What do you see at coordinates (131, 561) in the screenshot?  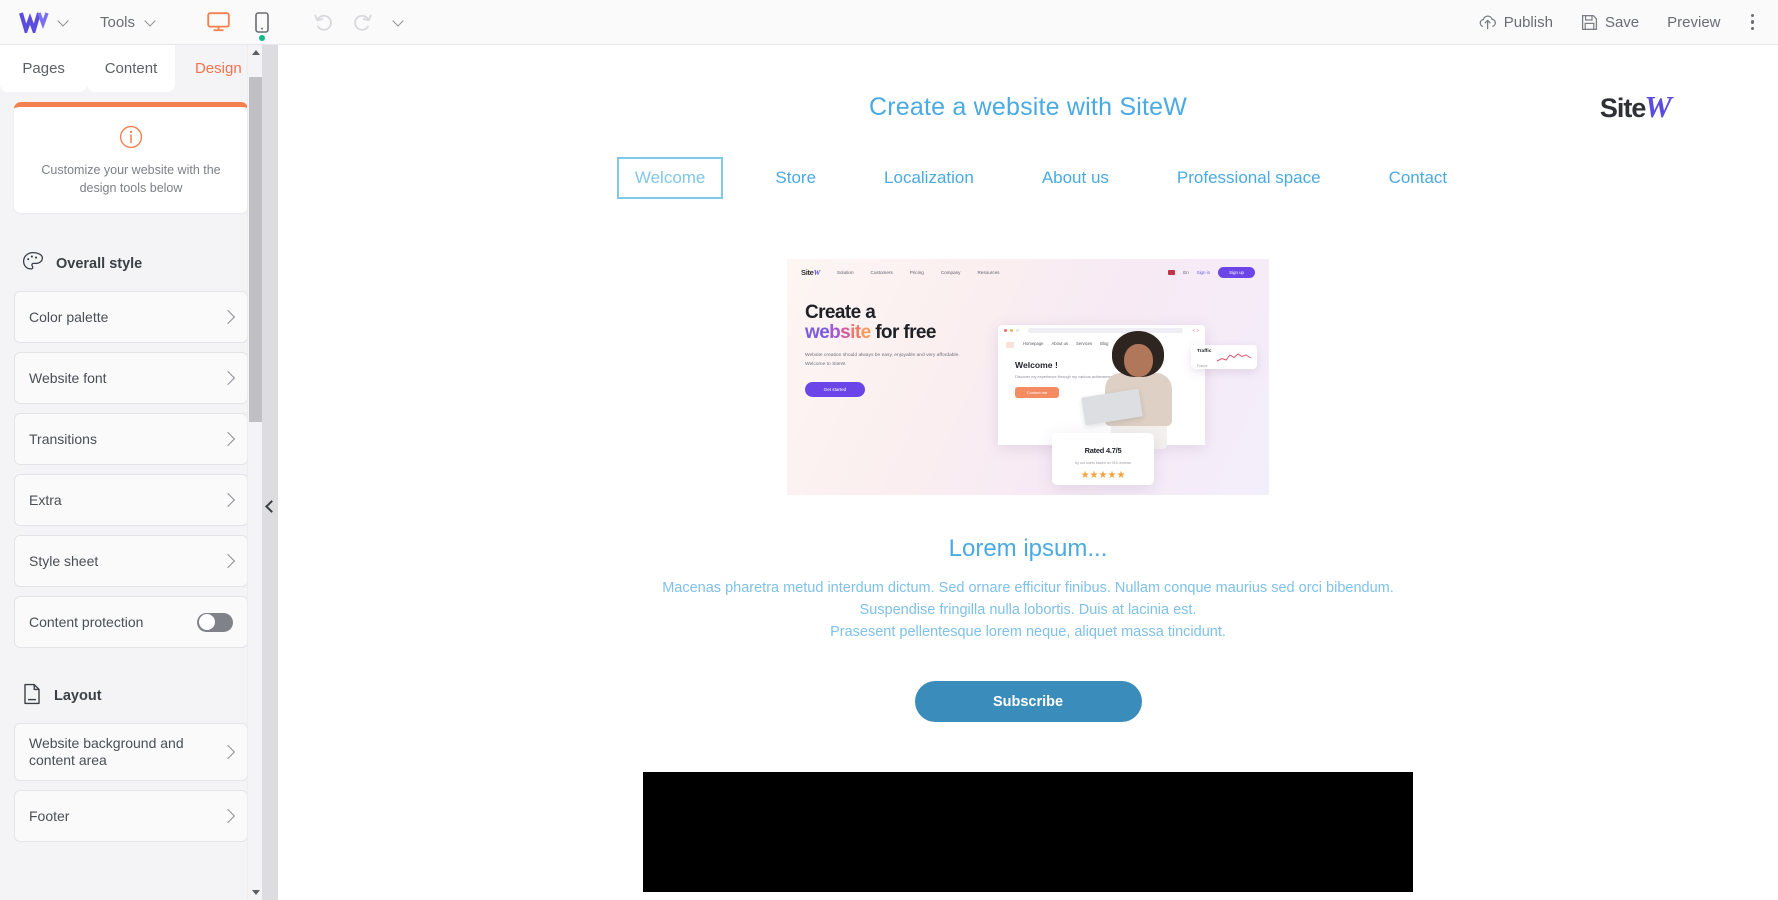 I see `row-style-sheet: Style sheet` at bounding box center [131, 561].